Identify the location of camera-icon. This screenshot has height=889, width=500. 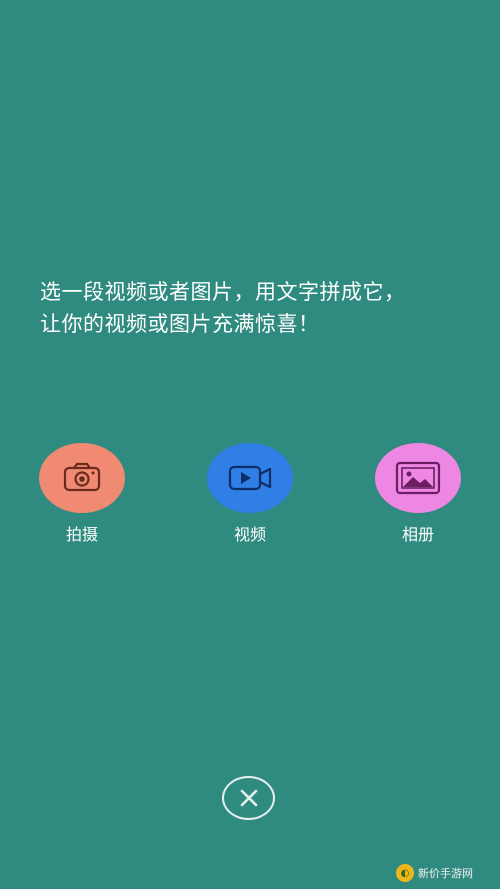
(82, 477).